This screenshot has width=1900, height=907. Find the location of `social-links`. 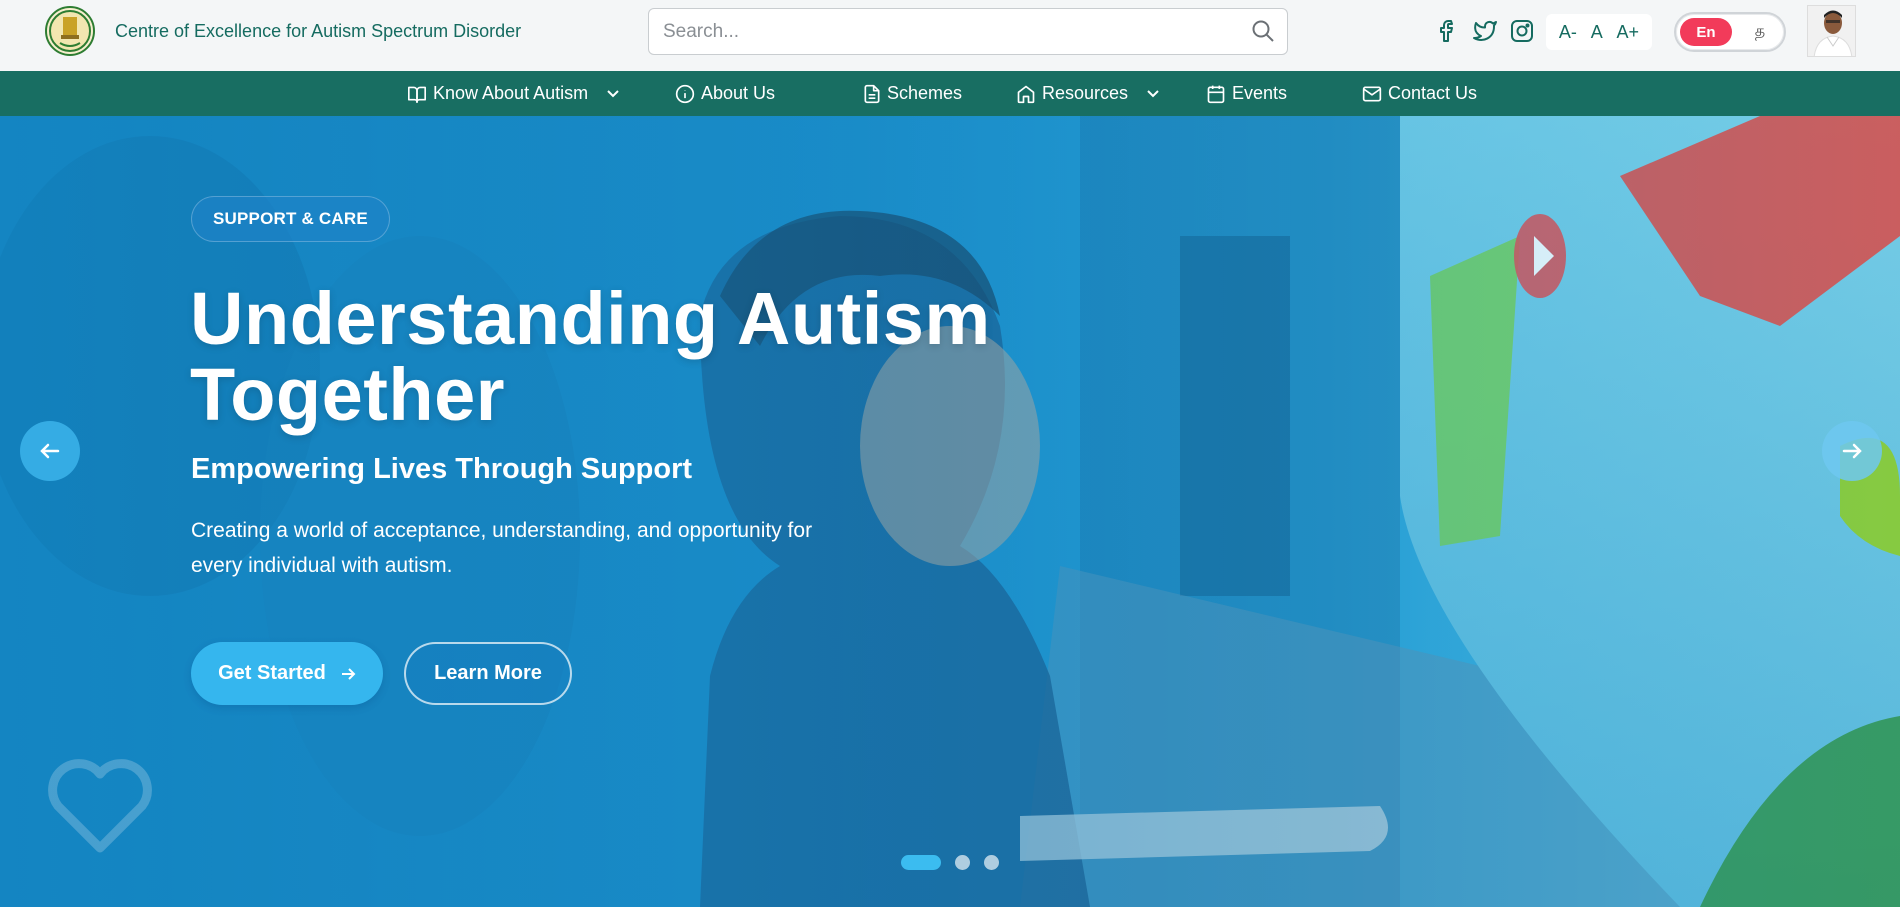

social-links is located at coordinates (1485, 31).